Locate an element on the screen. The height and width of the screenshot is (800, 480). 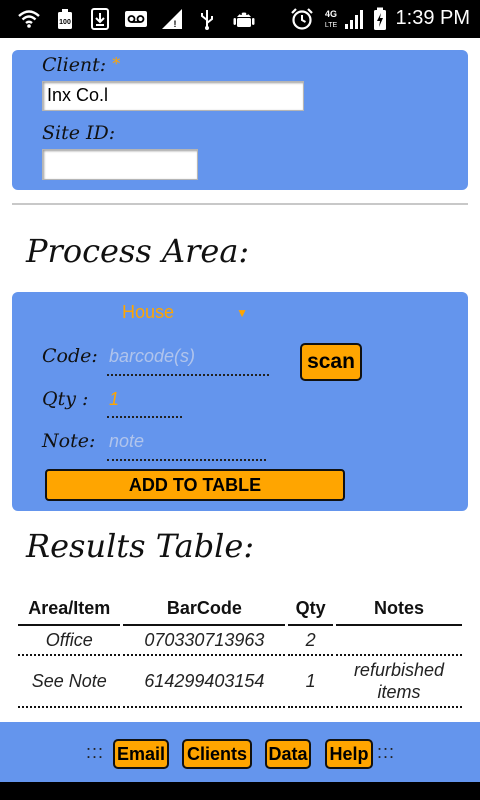
footer-bar: ::: Email Clients Data Help ::: is located at coordinates (240, 752).